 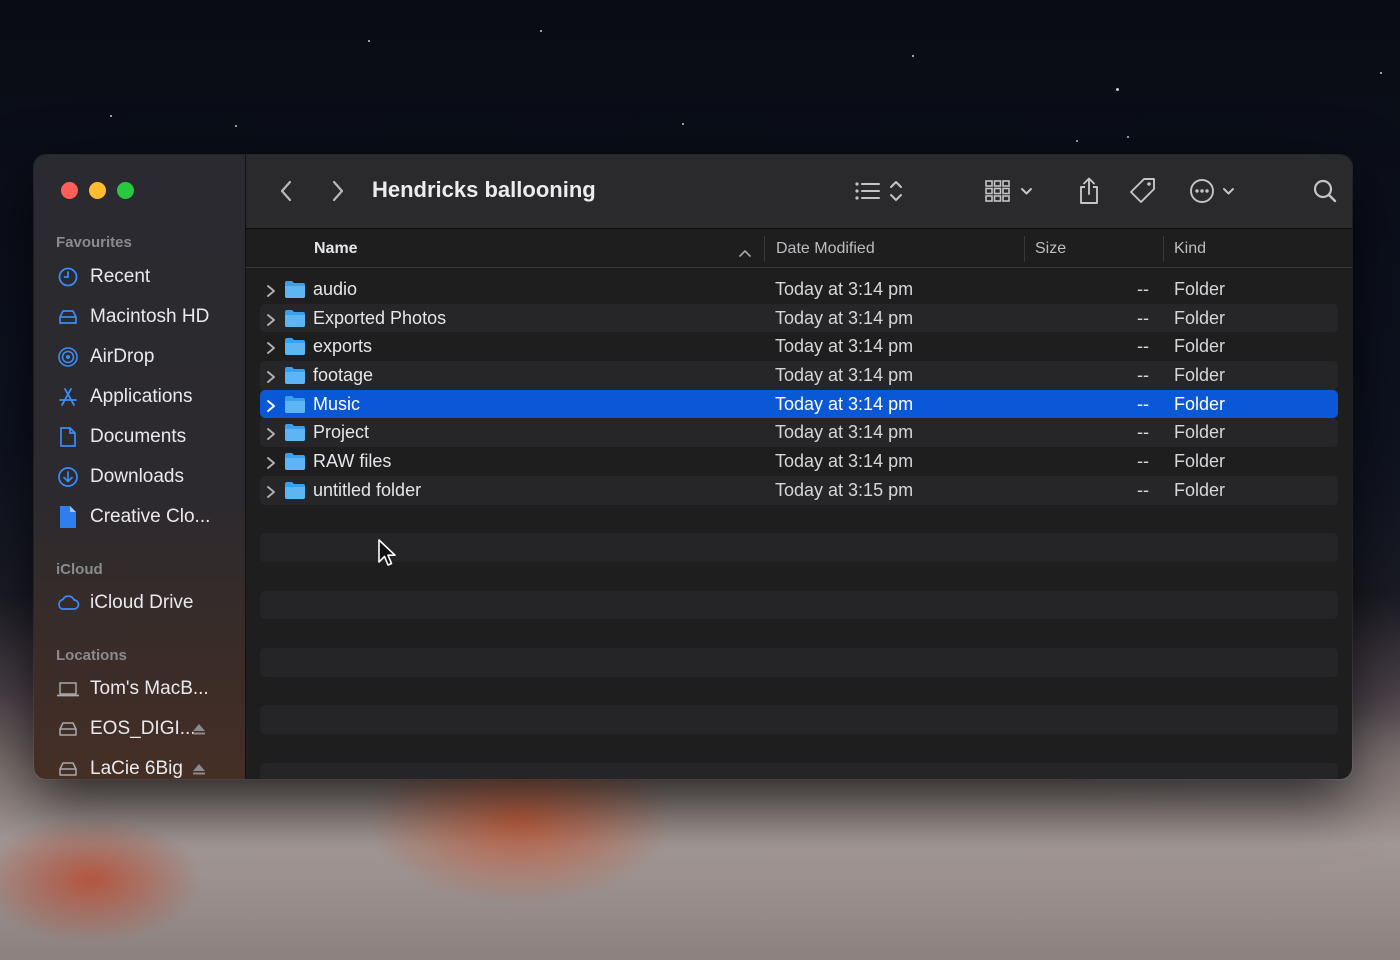 What do you see at coordinates (878, 191) in the screenshot?
I see `list-view-icon` at bounding box center [878, 191].